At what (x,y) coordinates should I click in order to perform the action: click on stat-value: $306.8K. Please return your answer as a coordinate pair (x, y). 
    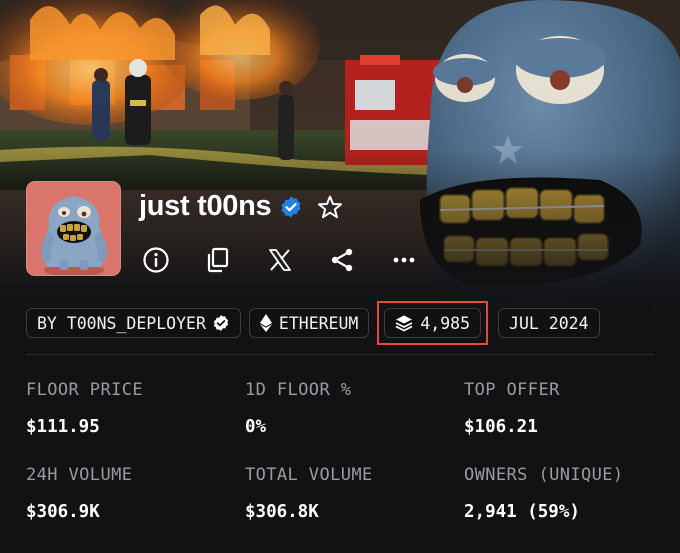
    Looking at the image, I should click on (282, 512).